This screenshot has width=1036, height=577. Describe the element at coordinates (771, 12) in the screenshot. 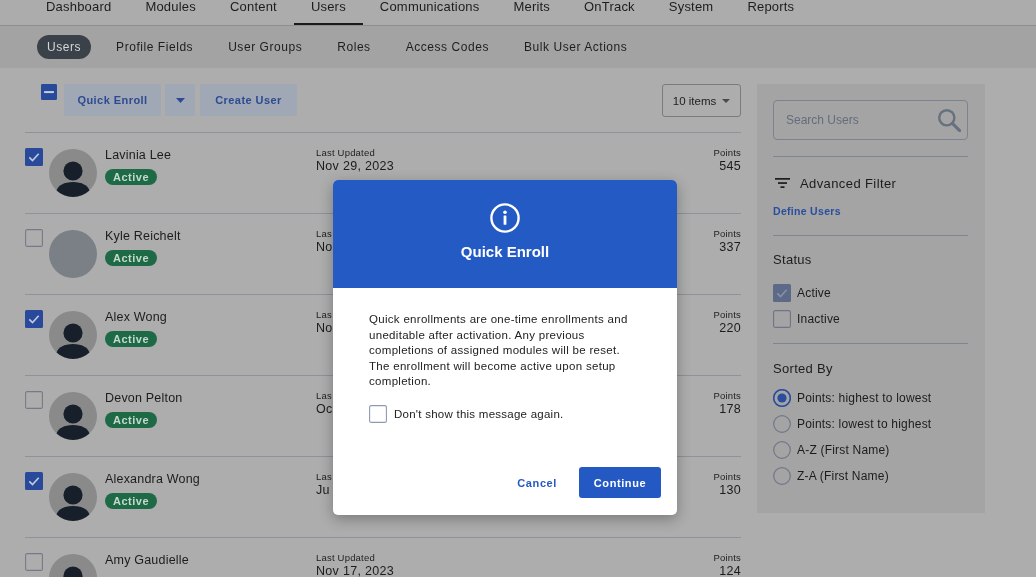

I see `nav-tab: Reports` at that location.